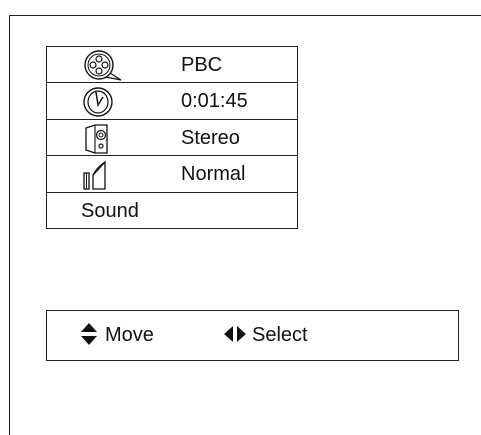 Image resolution: width=481 pixels, height=435 pixels. I want to click on up-down-arrows-icon, so click(89, 333).